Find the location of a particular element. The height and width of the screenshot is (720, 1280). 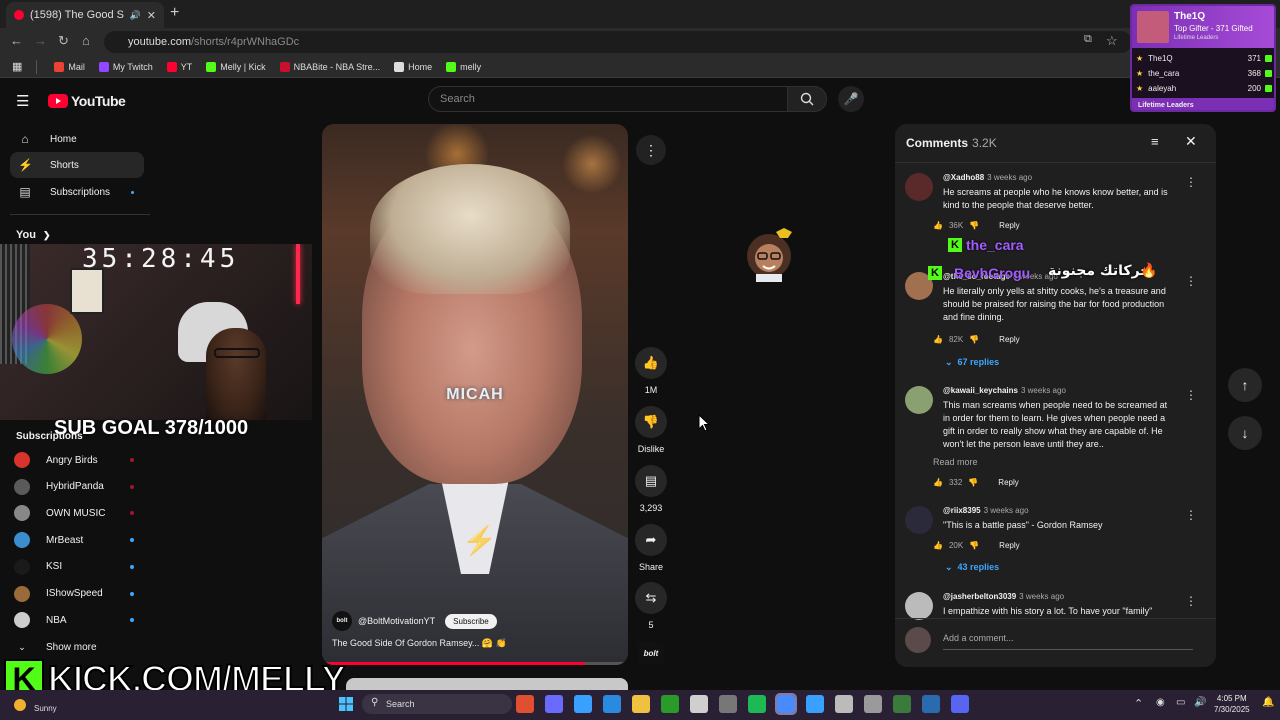

copilot-icon is located at coordinates (554, 704).